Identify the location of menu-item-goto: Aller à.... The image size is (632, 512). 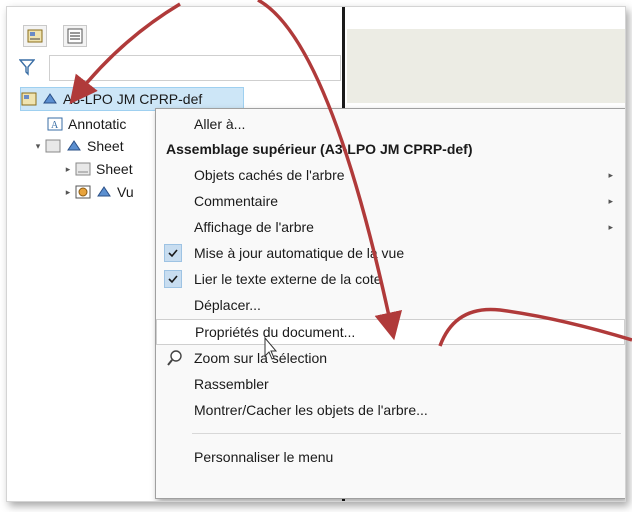
(390, 124).